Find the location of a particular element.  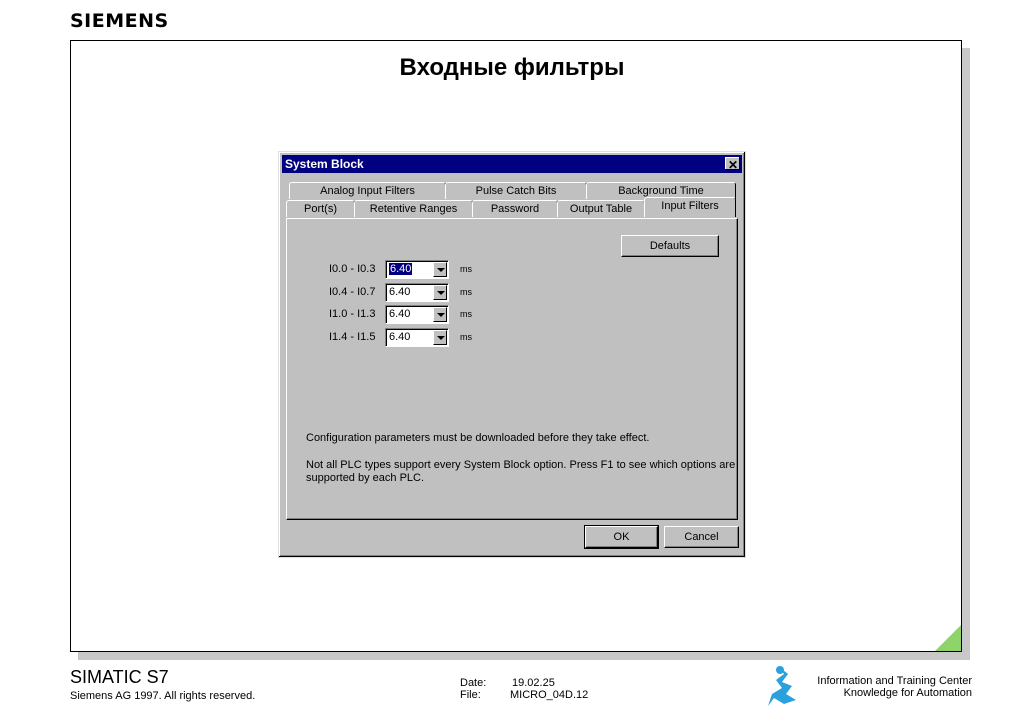

tab-password: Password is located at coordinates (515, 208).